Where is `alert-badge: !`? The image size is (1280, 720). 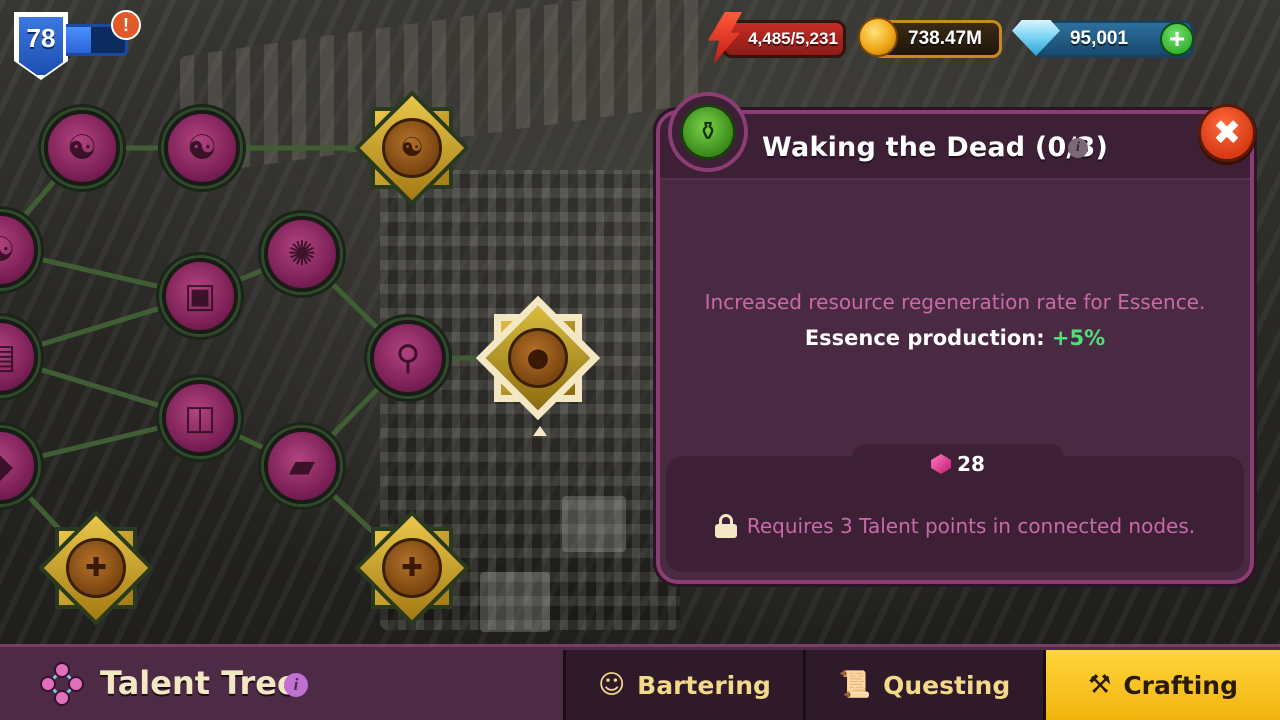 alert-badge: ! is located at coordinates (126, 25).